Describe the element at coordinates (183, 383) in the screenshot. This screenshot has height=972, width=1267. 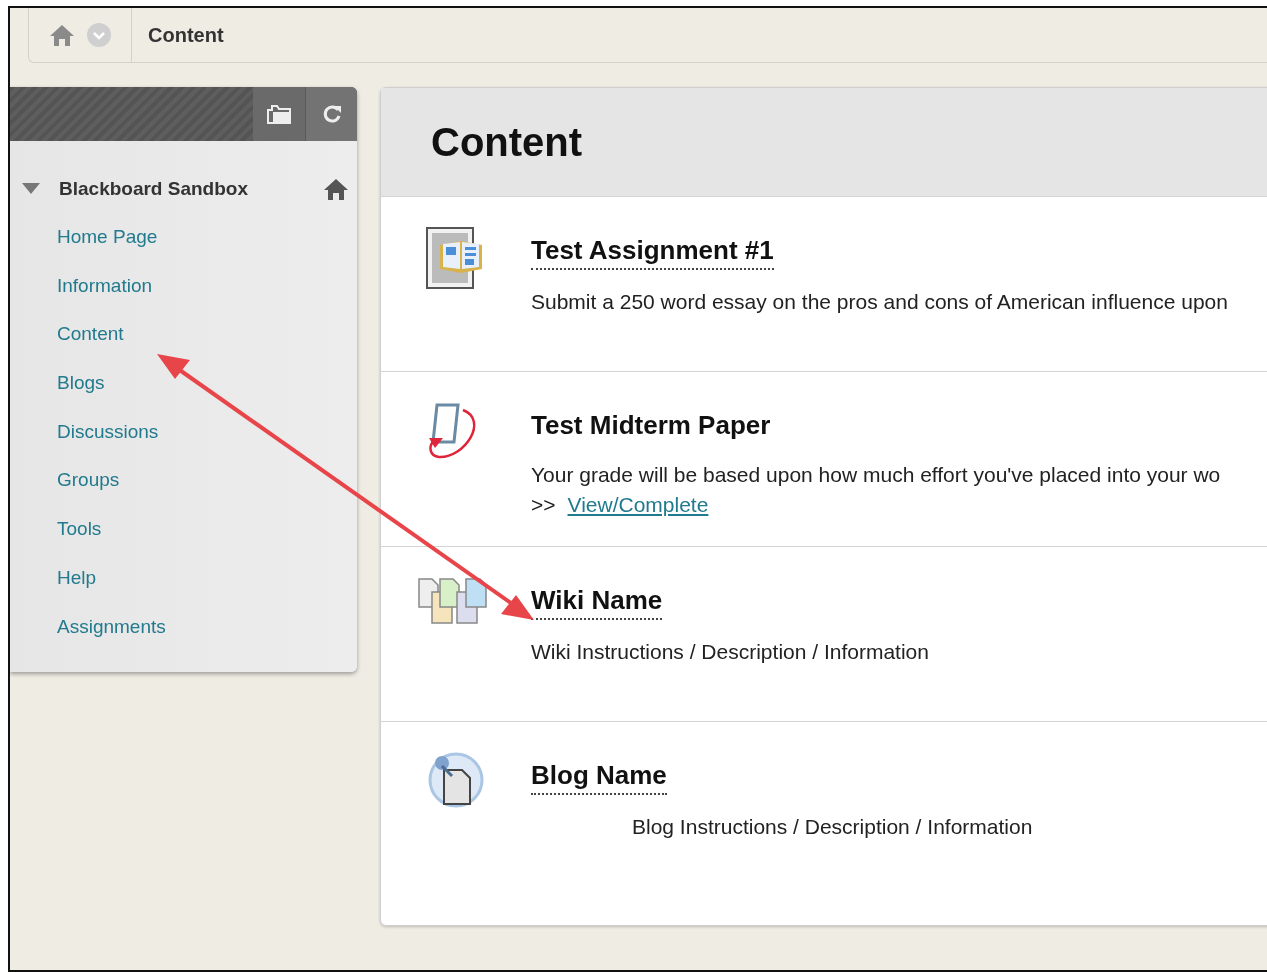
I see `sidebar-link: Blogs` at that location.